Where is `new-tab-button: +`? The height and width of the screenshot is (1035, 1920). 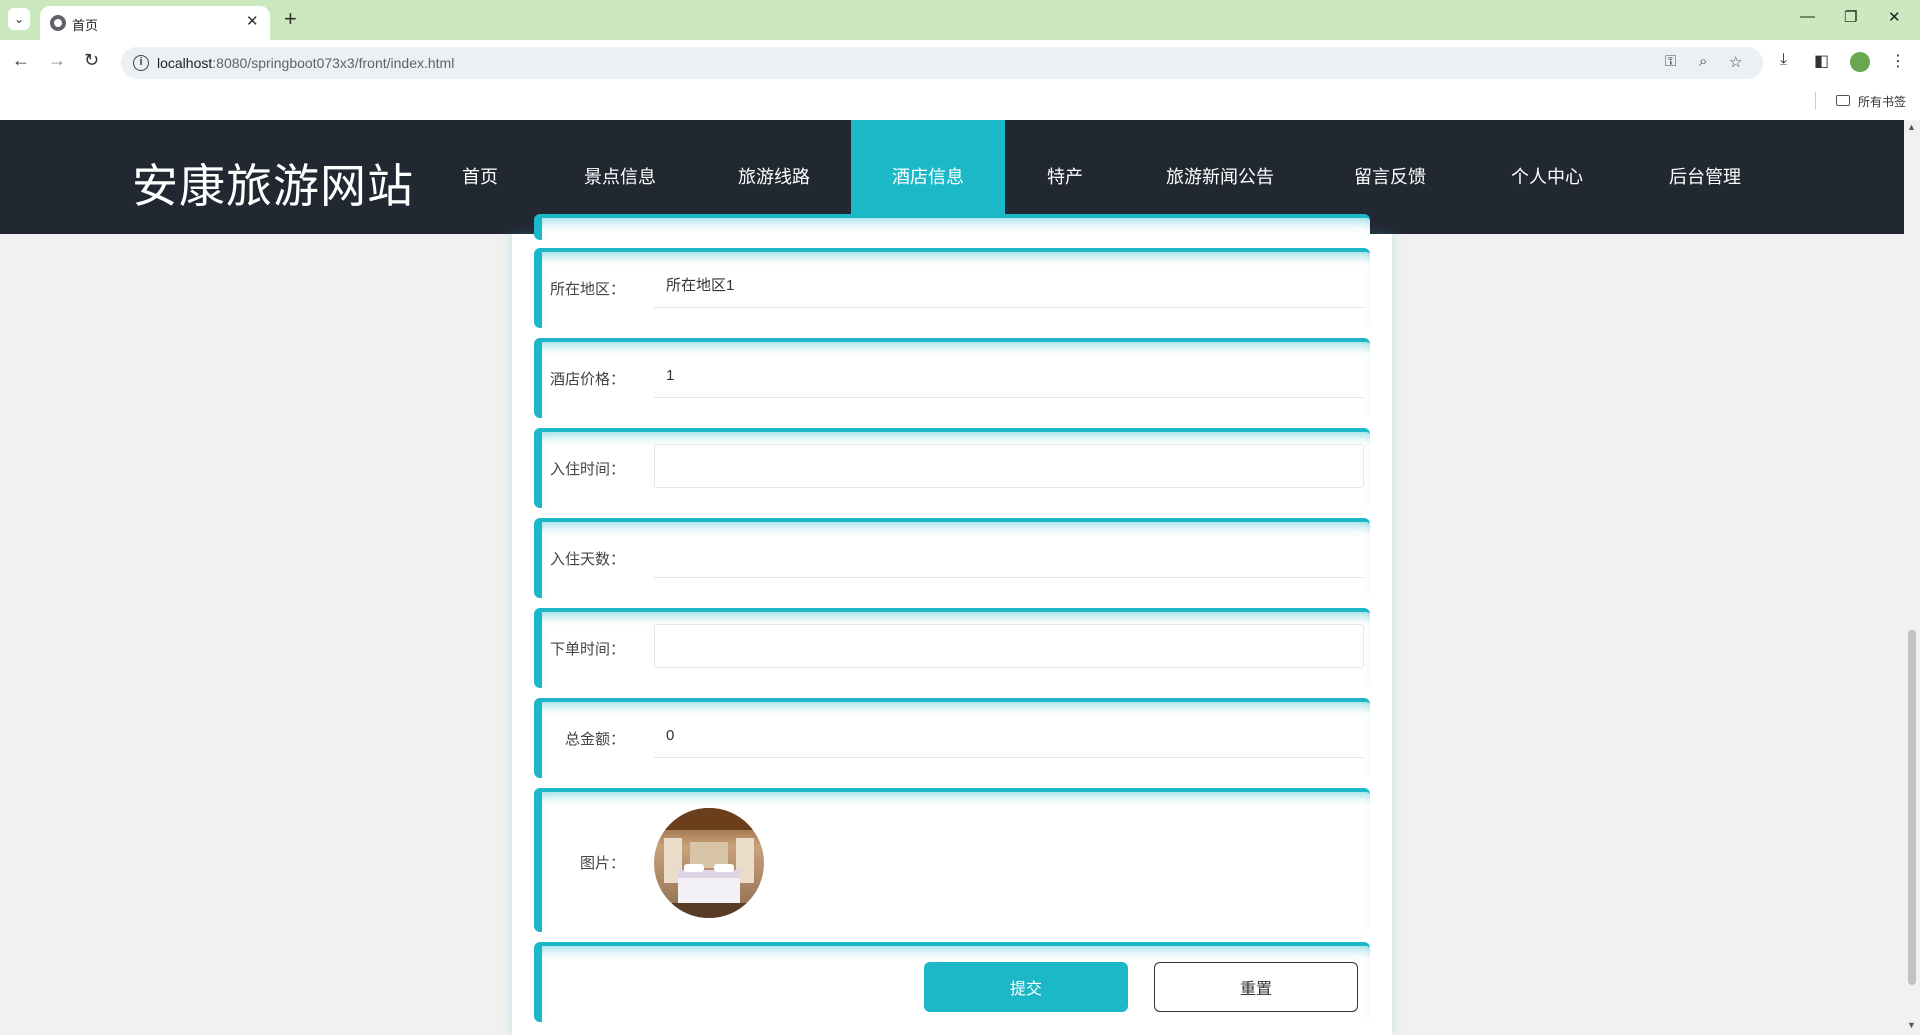
new-tab-button: + is located at coordinates (290, 19).